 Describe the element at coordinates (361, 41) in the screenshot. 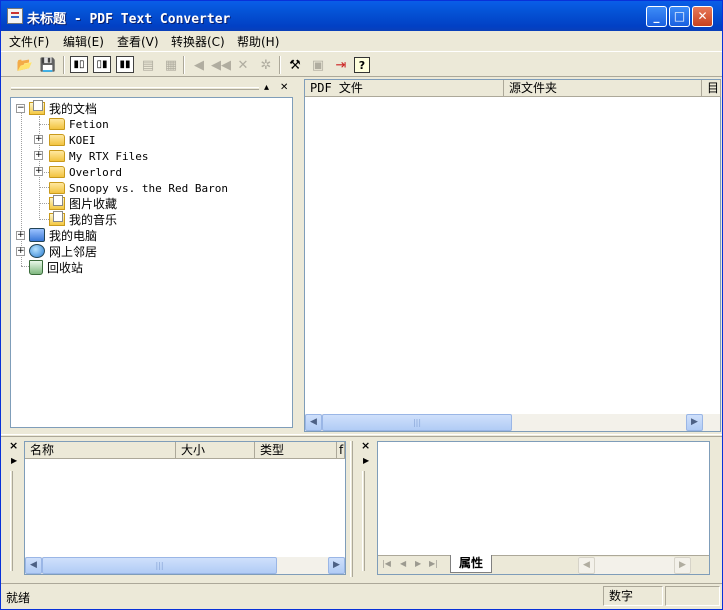

I see `menu-bar: 文件(F) 编辑(E) 查看(V) 转换器(C) 帮助(H)` at that location.